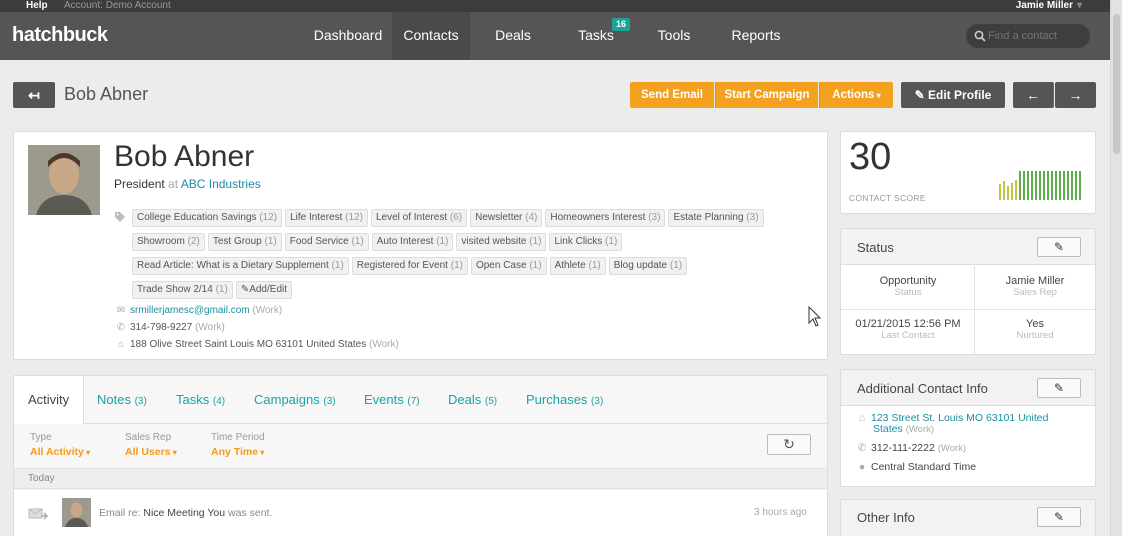 The width and height of the screenshot is (1122, 536). What do you see at coordinates (120, 513) in the screenshot?
I see `activity-prefix: Email re:` at bounding box center [120, 513].